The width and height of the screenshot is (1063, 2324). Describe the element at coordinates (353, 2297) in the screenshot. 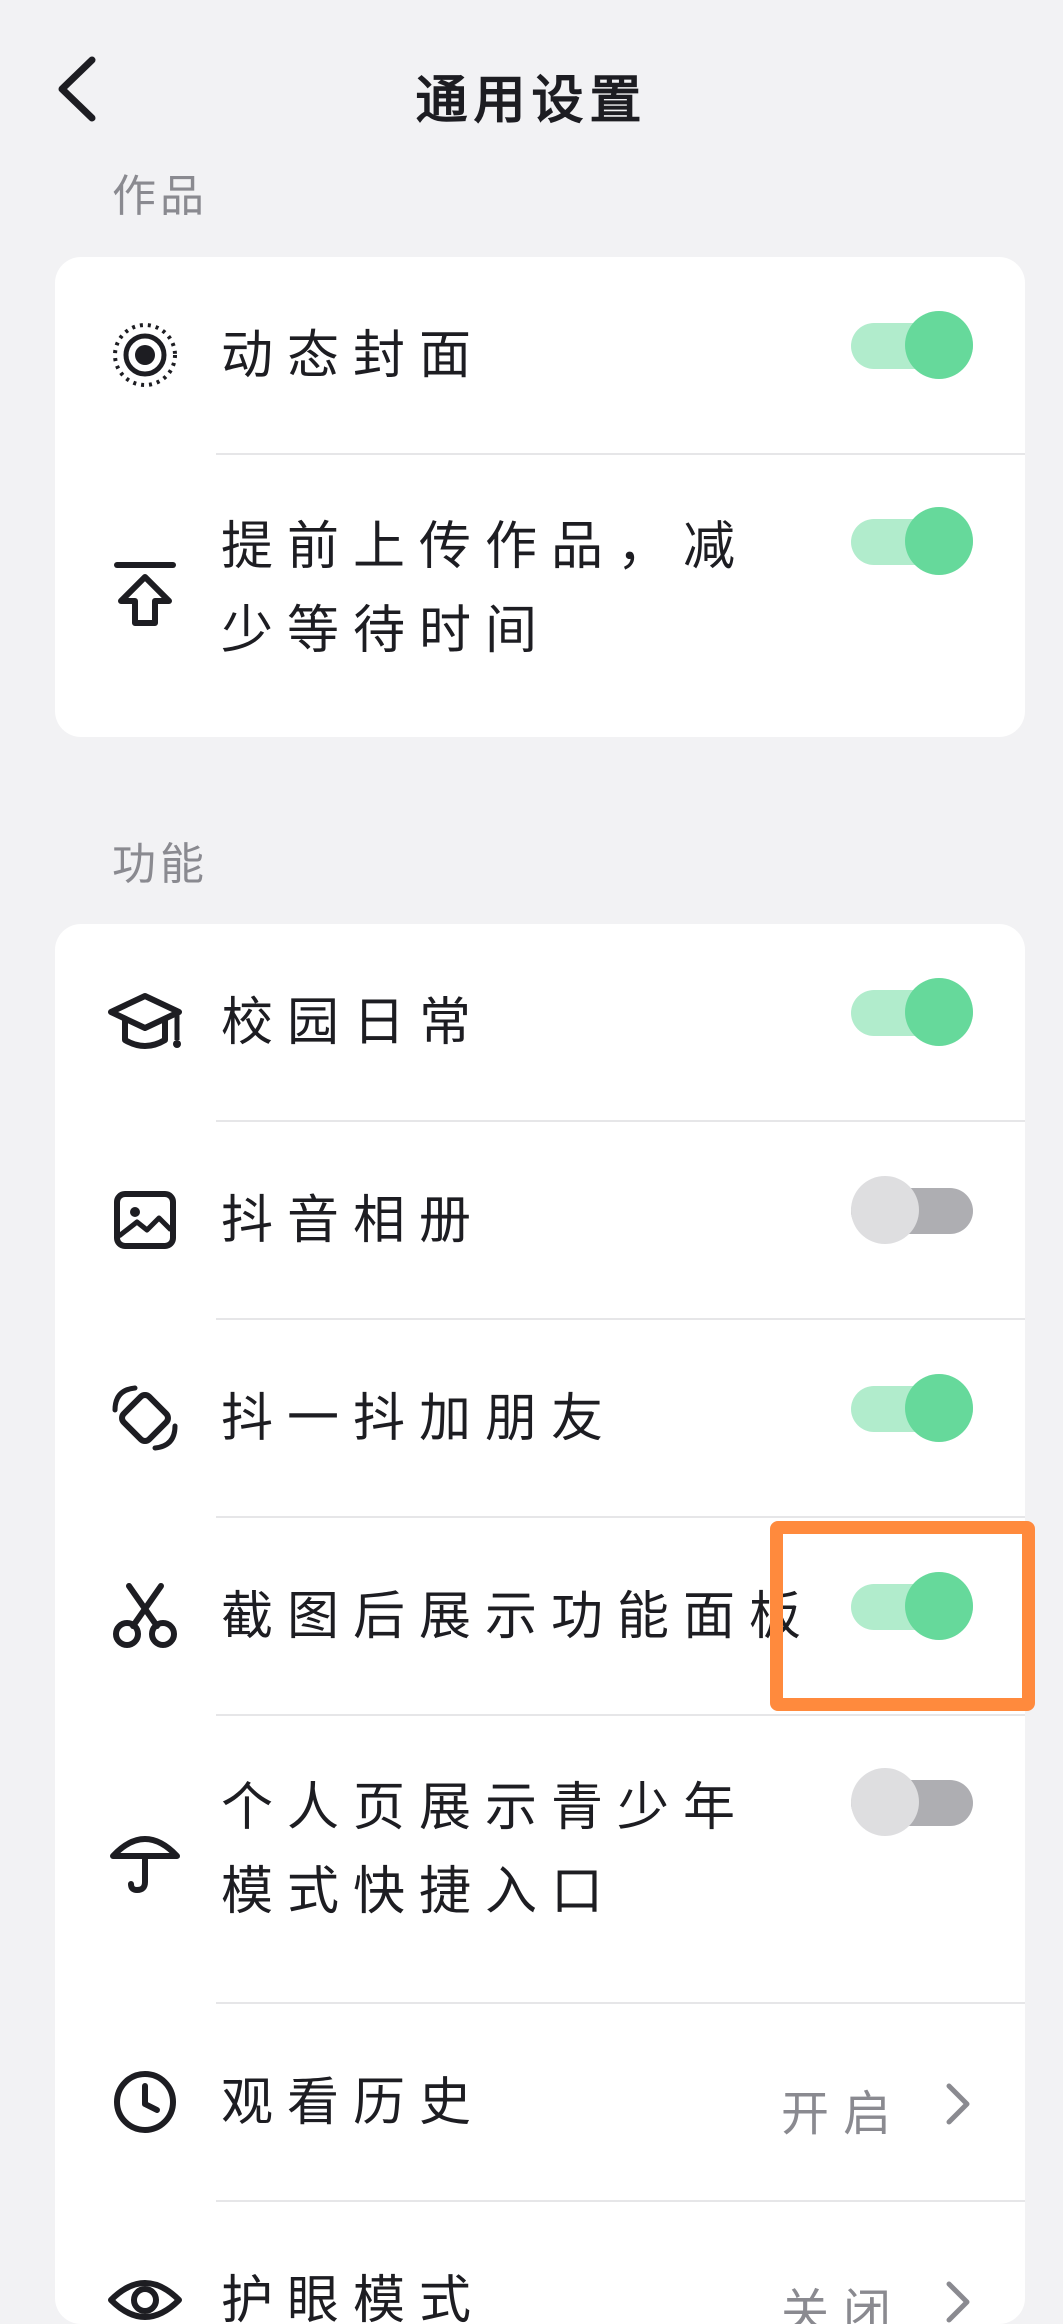

I see `setting-label: 护眼模式` at that location.